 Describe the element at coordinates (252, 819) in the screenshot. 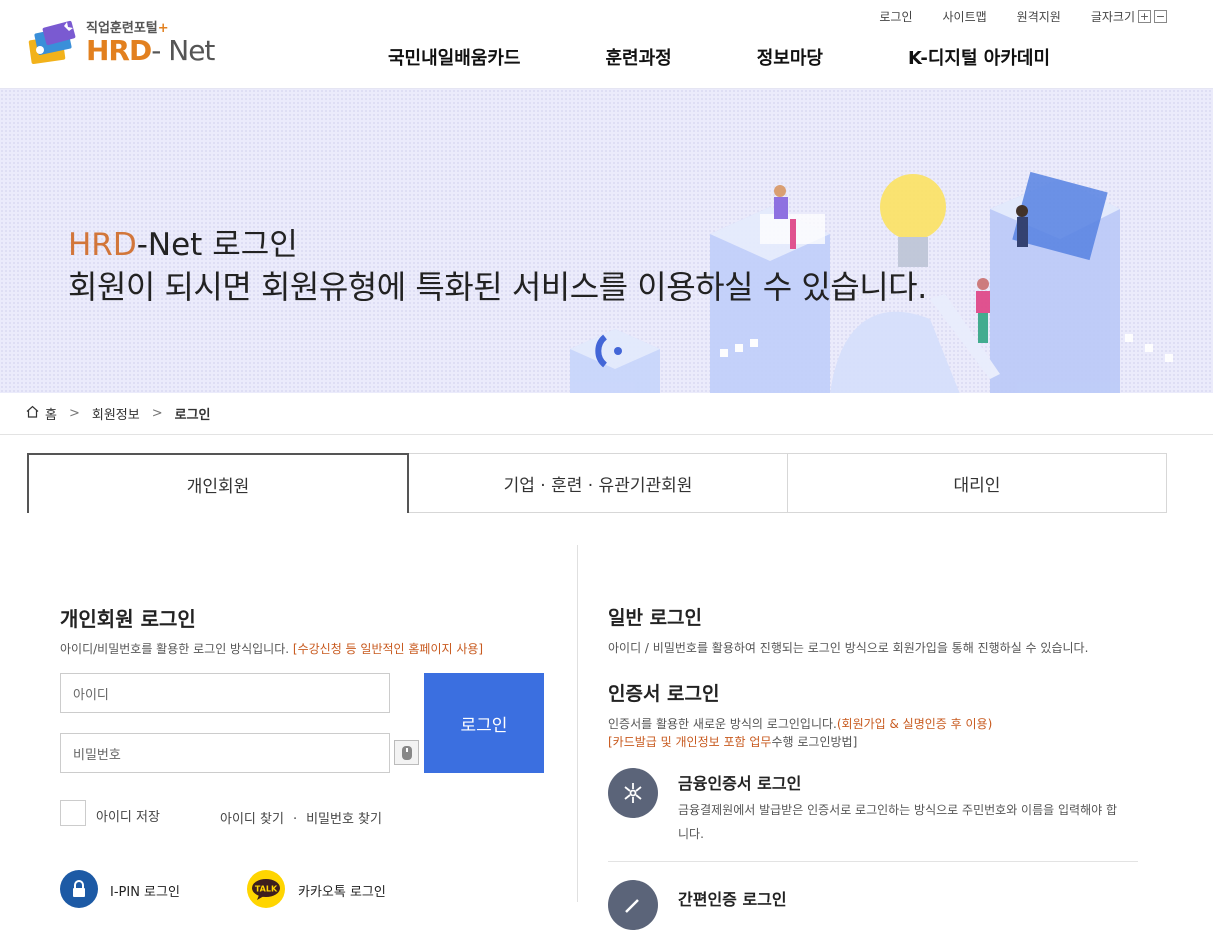

I see `find-id-link: 아이디 찾기` at that location.